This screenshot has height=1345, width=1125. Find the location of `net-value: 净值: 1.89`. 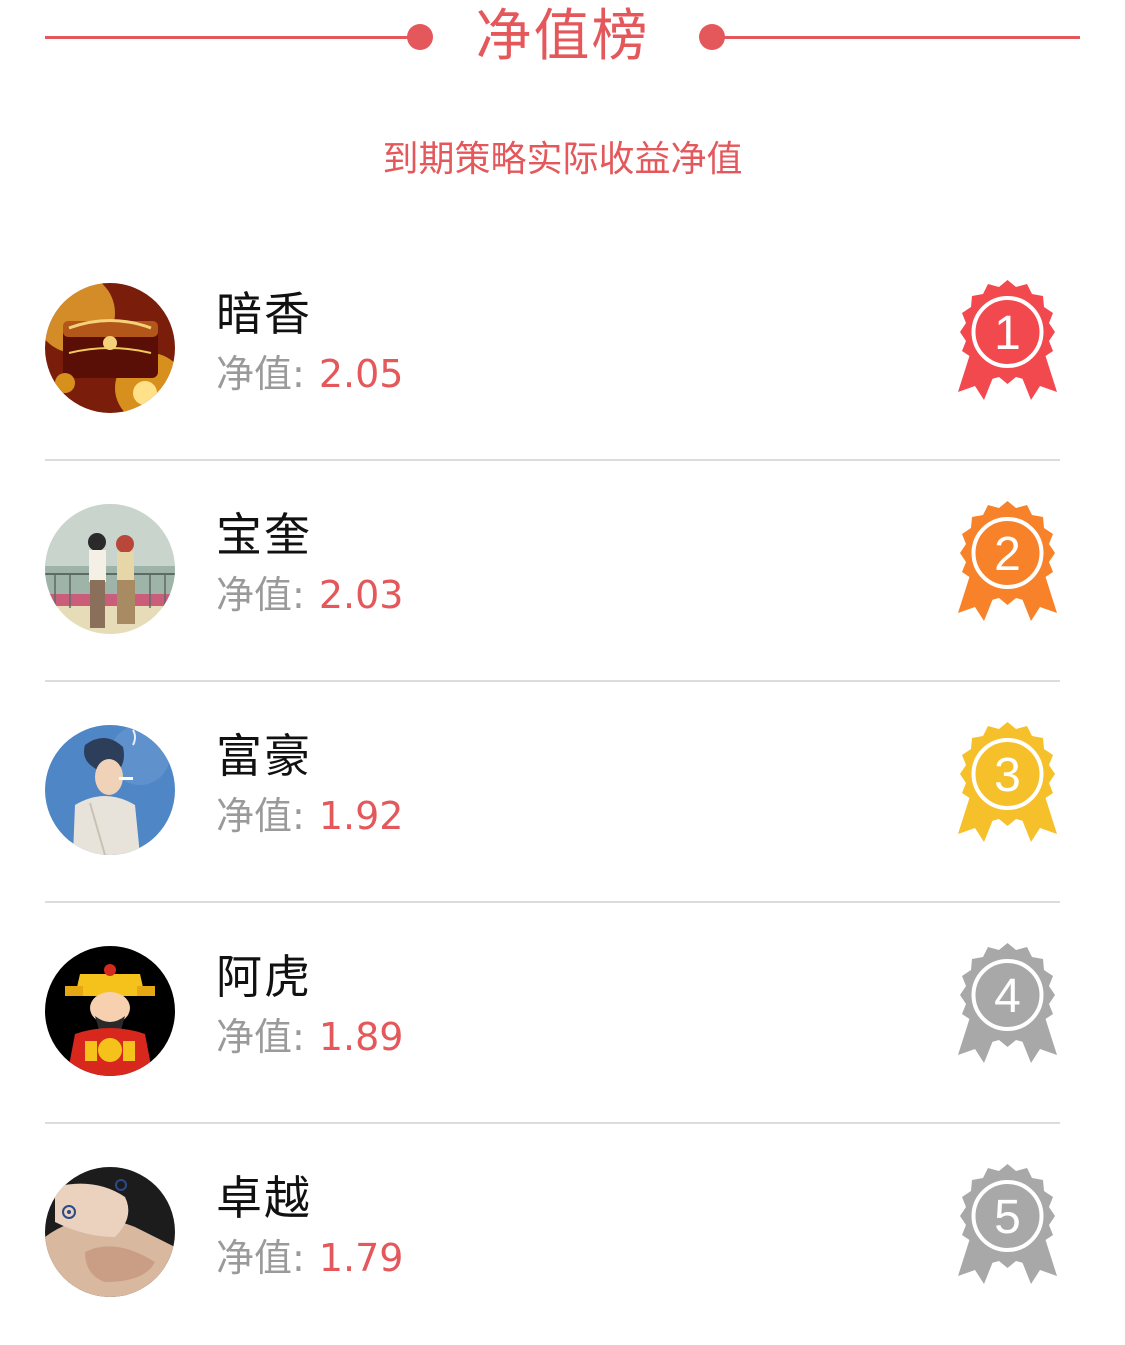

net-value: 净值: 1.89 is located at coordinates (309, 1037).